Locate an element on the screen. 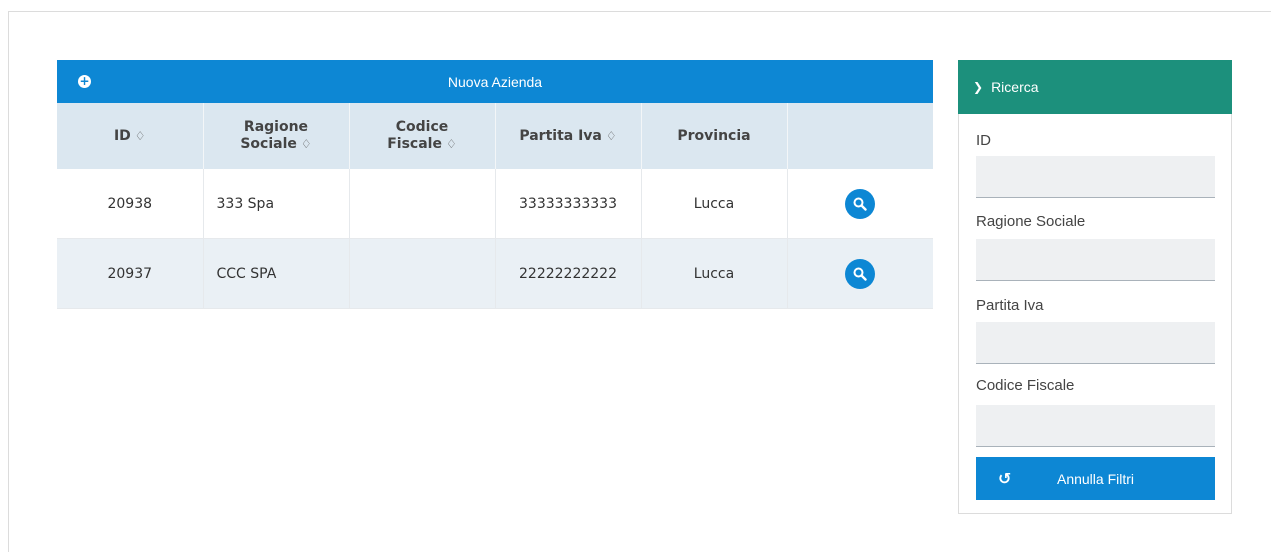 This screenshot has width=1271, height=552. table-row: 20938 333 Spa 33333333333 Lucca is located at coordinates (495, 204).